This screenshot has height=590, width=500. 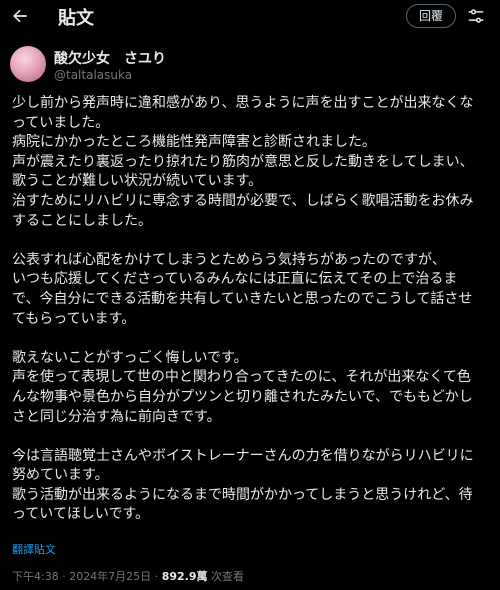 I want to click on post-meta: 下午4:38 · 2024年7月25日 · 892.9萬 次查看, so click(x=128, y=576).